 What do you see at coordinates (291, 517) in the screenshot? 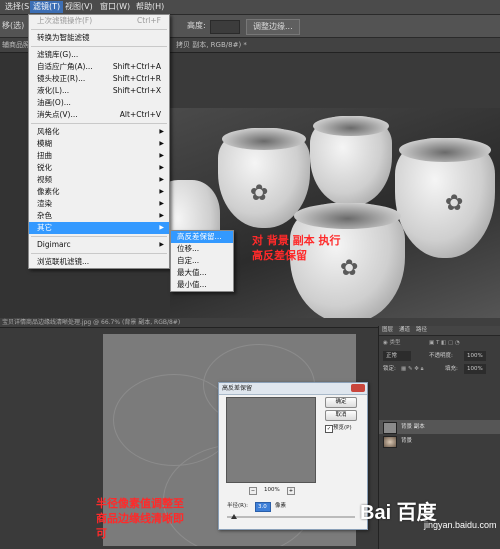
I see `radius-slider-track` at bounding box center [291, 517].